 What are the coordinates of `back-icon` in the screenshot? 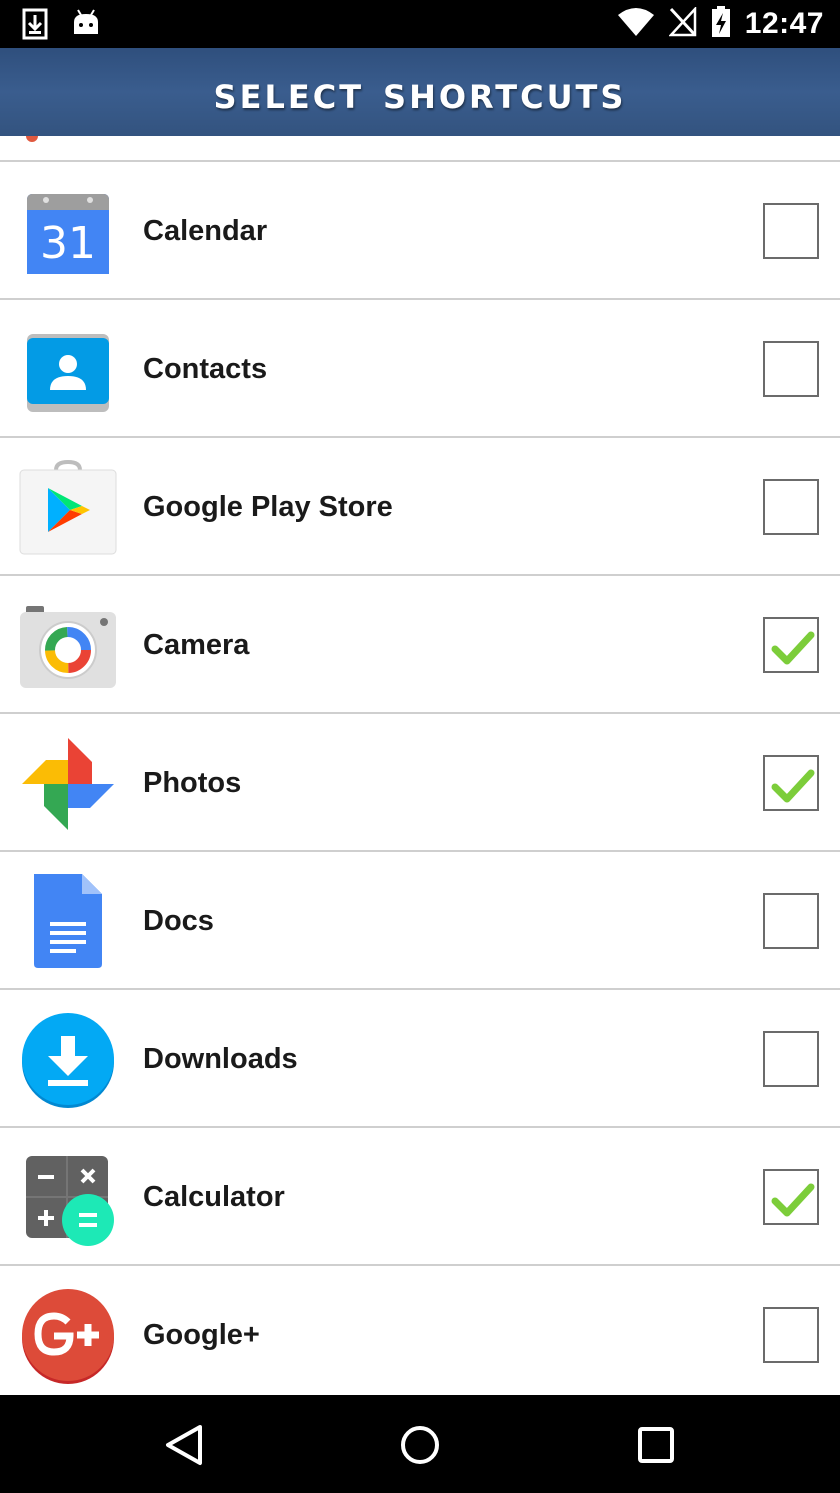 It's located at (184, 1445).